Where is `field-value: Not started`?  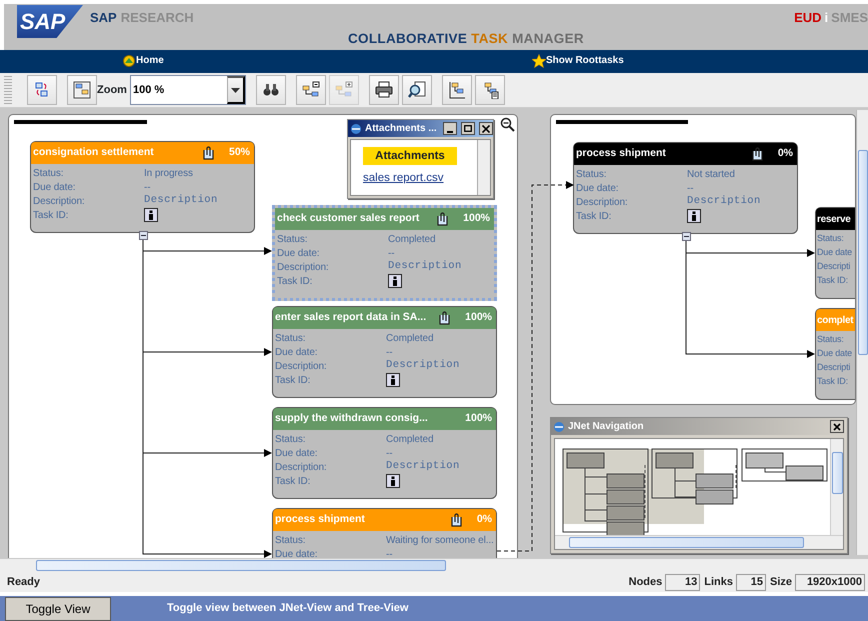
field-value: Not started is located at coordinates (711, 175).